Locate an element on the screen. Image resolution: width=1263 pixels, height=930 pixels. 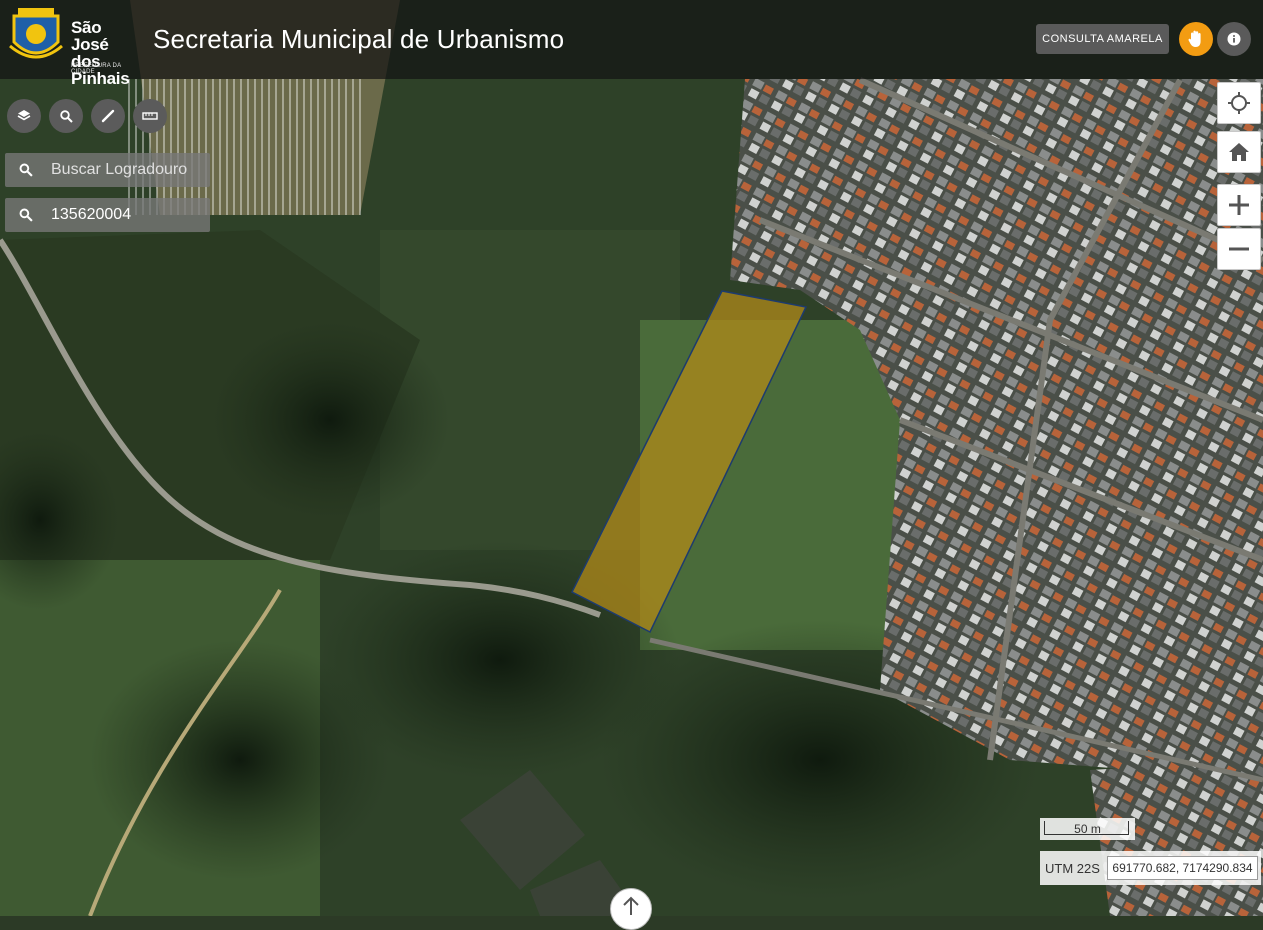
street-search-input is located at coordinates (128, 170).